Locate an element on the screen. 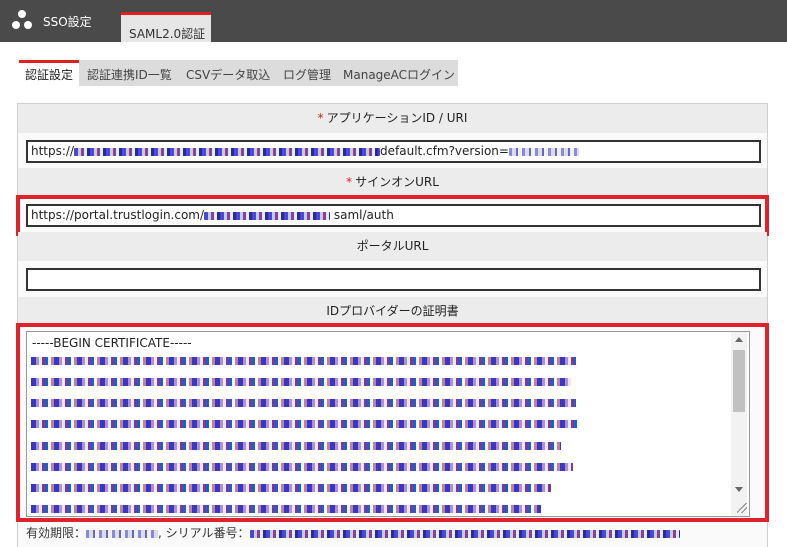 The image size is (787, 547). subtab-log-management: ログ管理 is located at coordinates (307, 73).